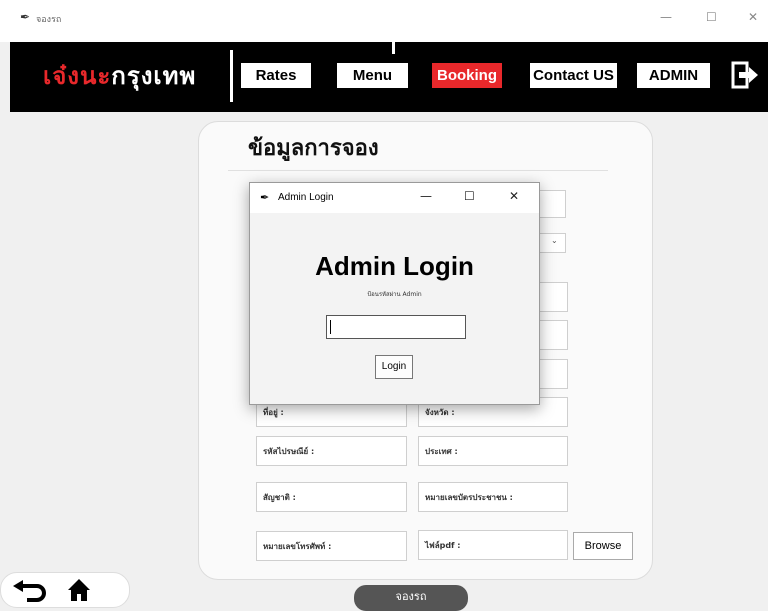 Image resolution: width=768 pixels, height=611 pixels. Describe the element at coordinates (372, 75) in the screenshot. I see `nav-menu-button: Menu` at that location.